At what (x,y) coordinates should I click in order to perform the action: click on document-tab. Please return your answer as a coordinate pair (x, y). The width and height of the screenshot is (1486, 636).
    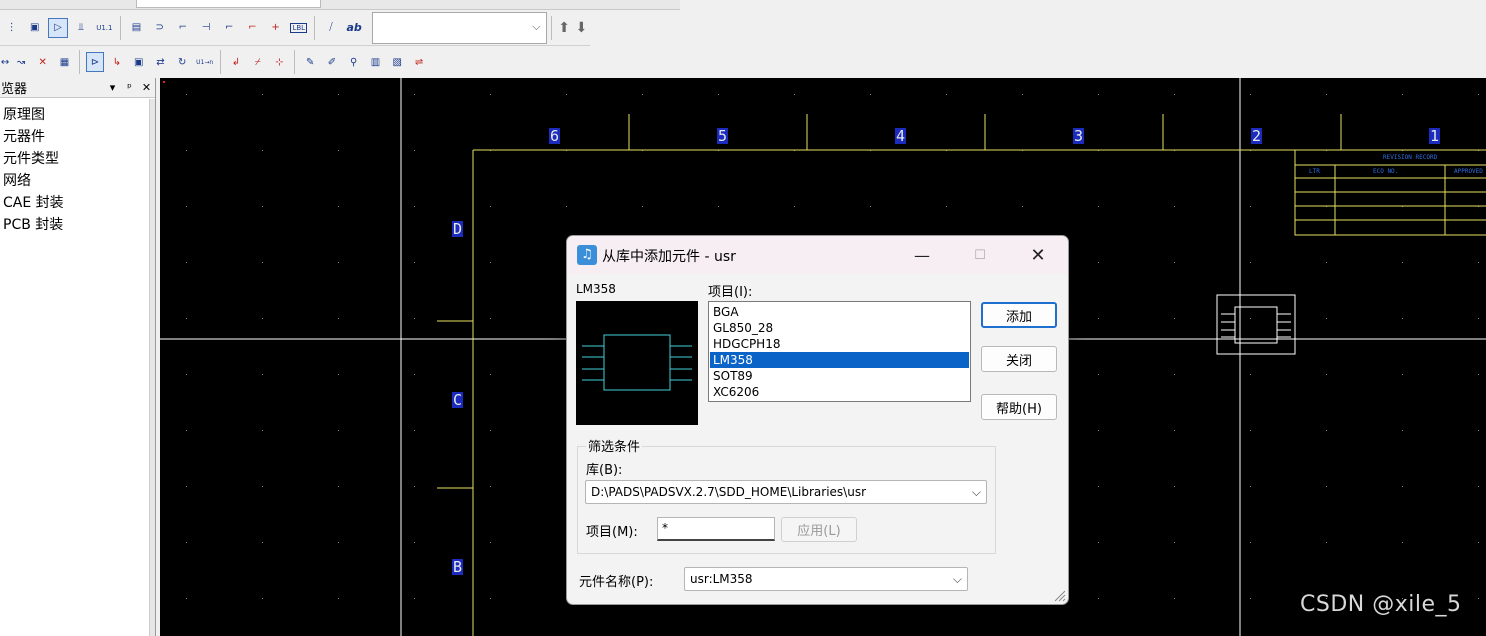
    Looking at the image, I should click on (228, 4).